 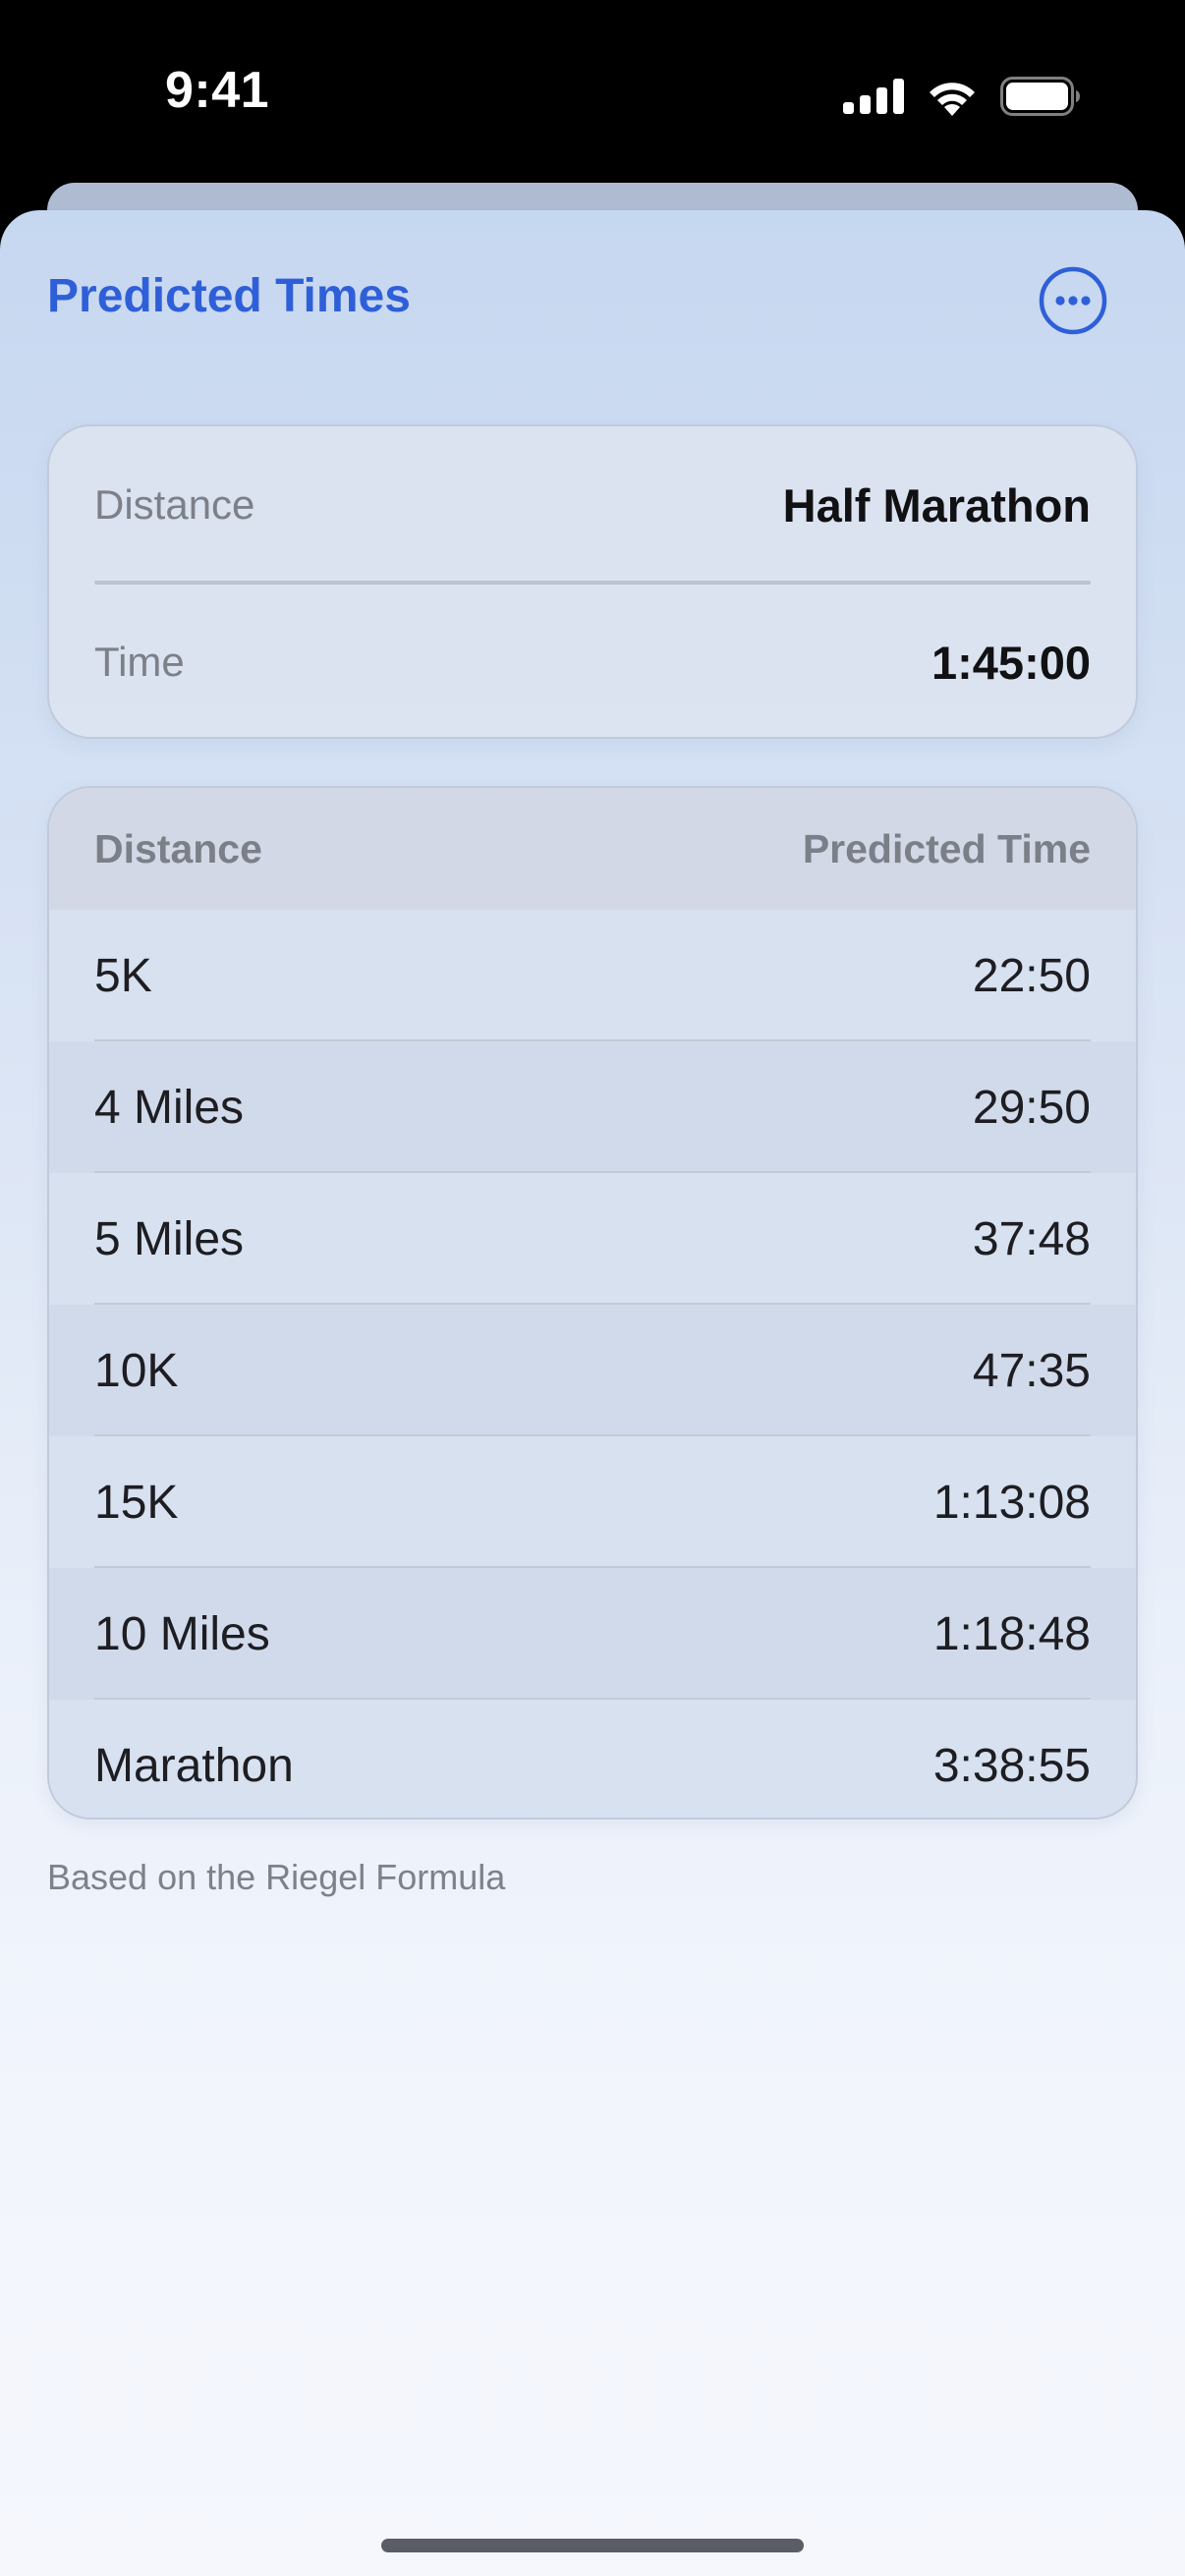 I want to click on formula-footnote: Based on the Riegel Formula, so click(x=277, y=1877).